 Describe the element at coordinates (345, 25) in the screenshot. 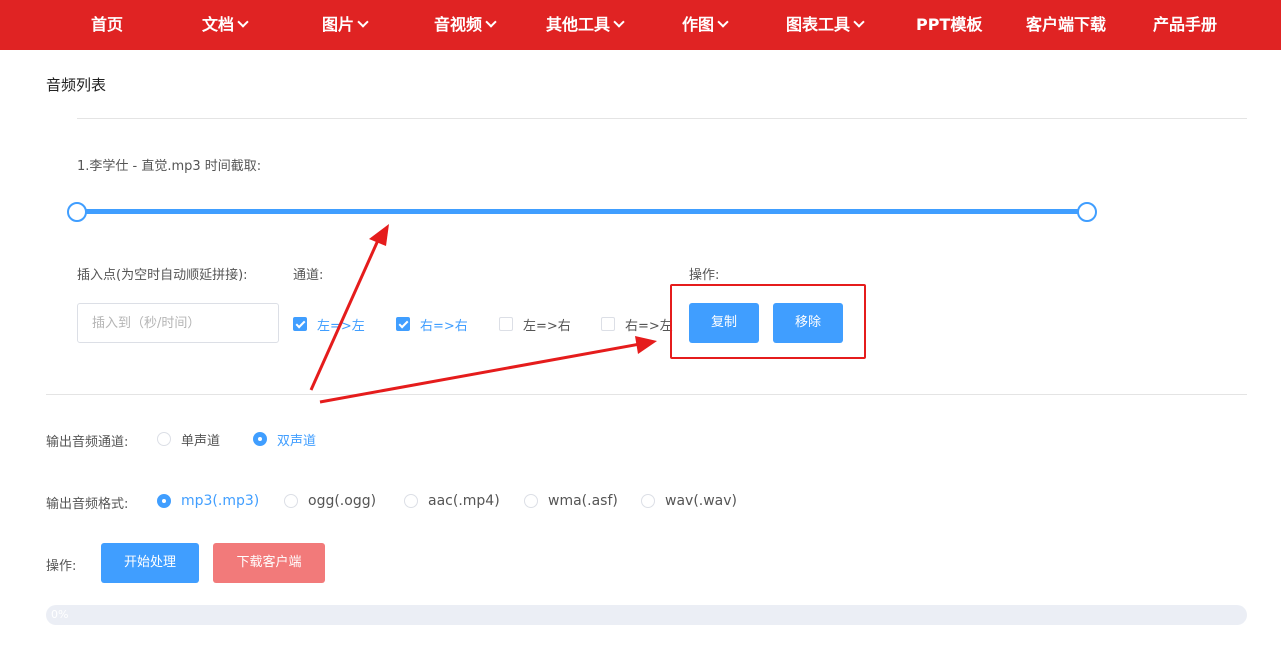

I see `nav-images: 图片` at that location.